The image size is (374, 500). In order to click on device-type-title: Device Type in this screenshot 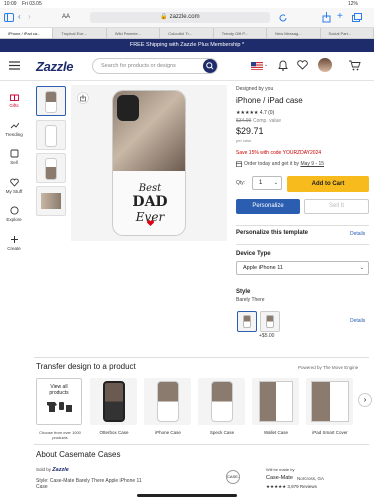, I will do `click(253, 254)`.